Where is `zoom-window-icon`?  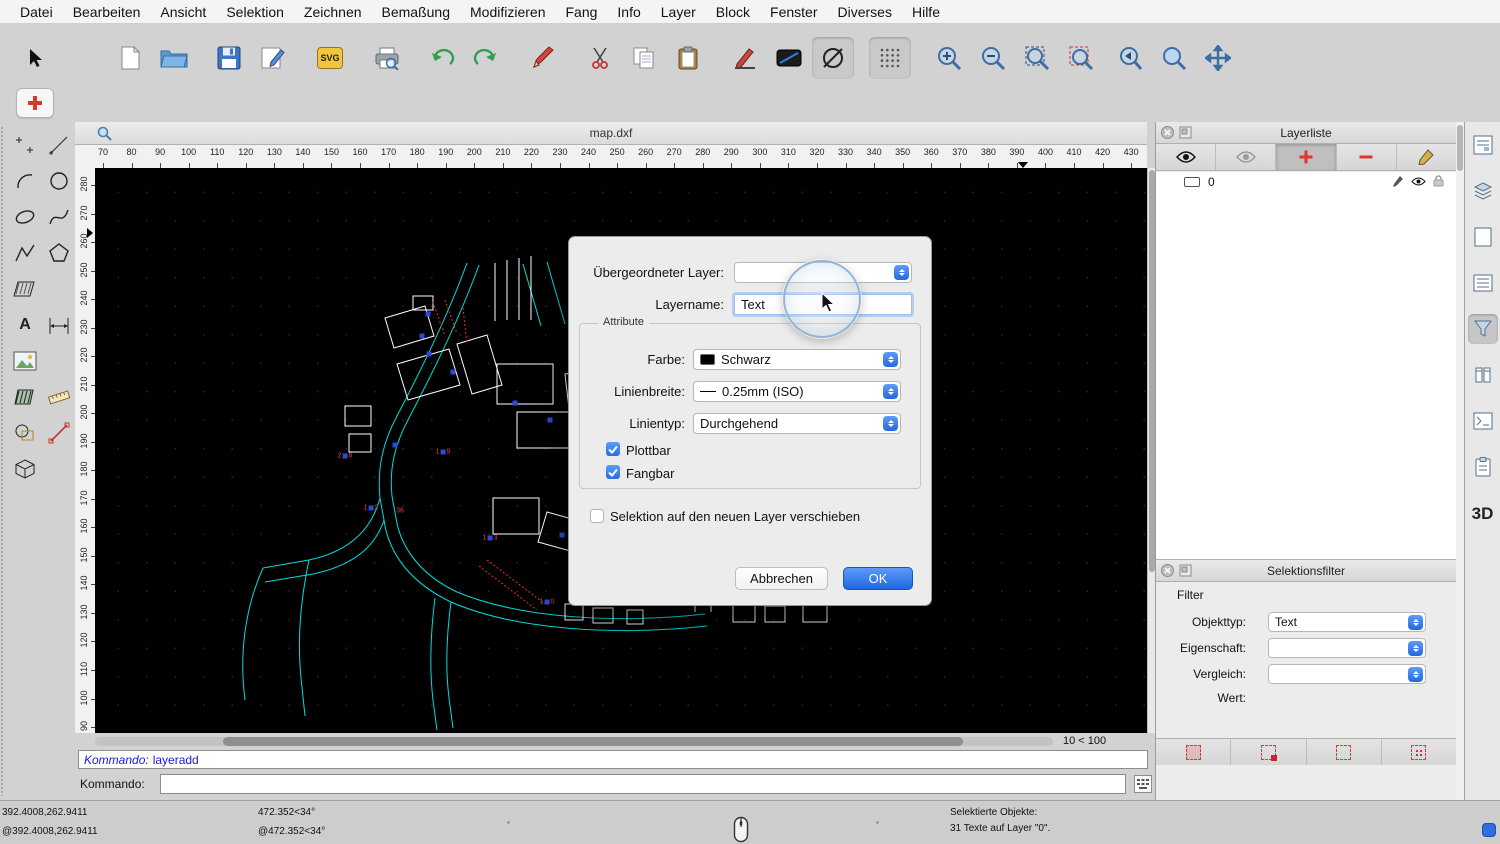 zoom-window-icon is located at coordinates (1174, 58).